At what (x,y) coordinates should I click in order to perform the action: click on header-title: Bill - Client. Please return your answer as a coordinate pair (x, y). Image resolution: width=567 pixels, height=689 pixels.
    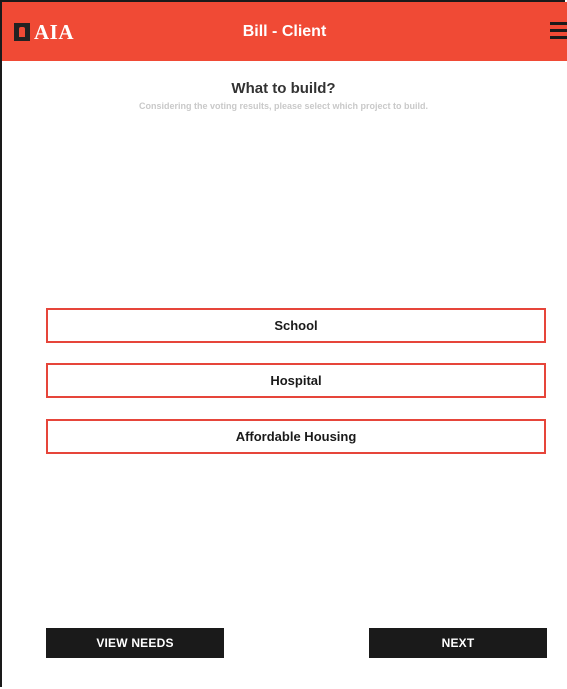
    Looking at the image, I should click on (284, 31).